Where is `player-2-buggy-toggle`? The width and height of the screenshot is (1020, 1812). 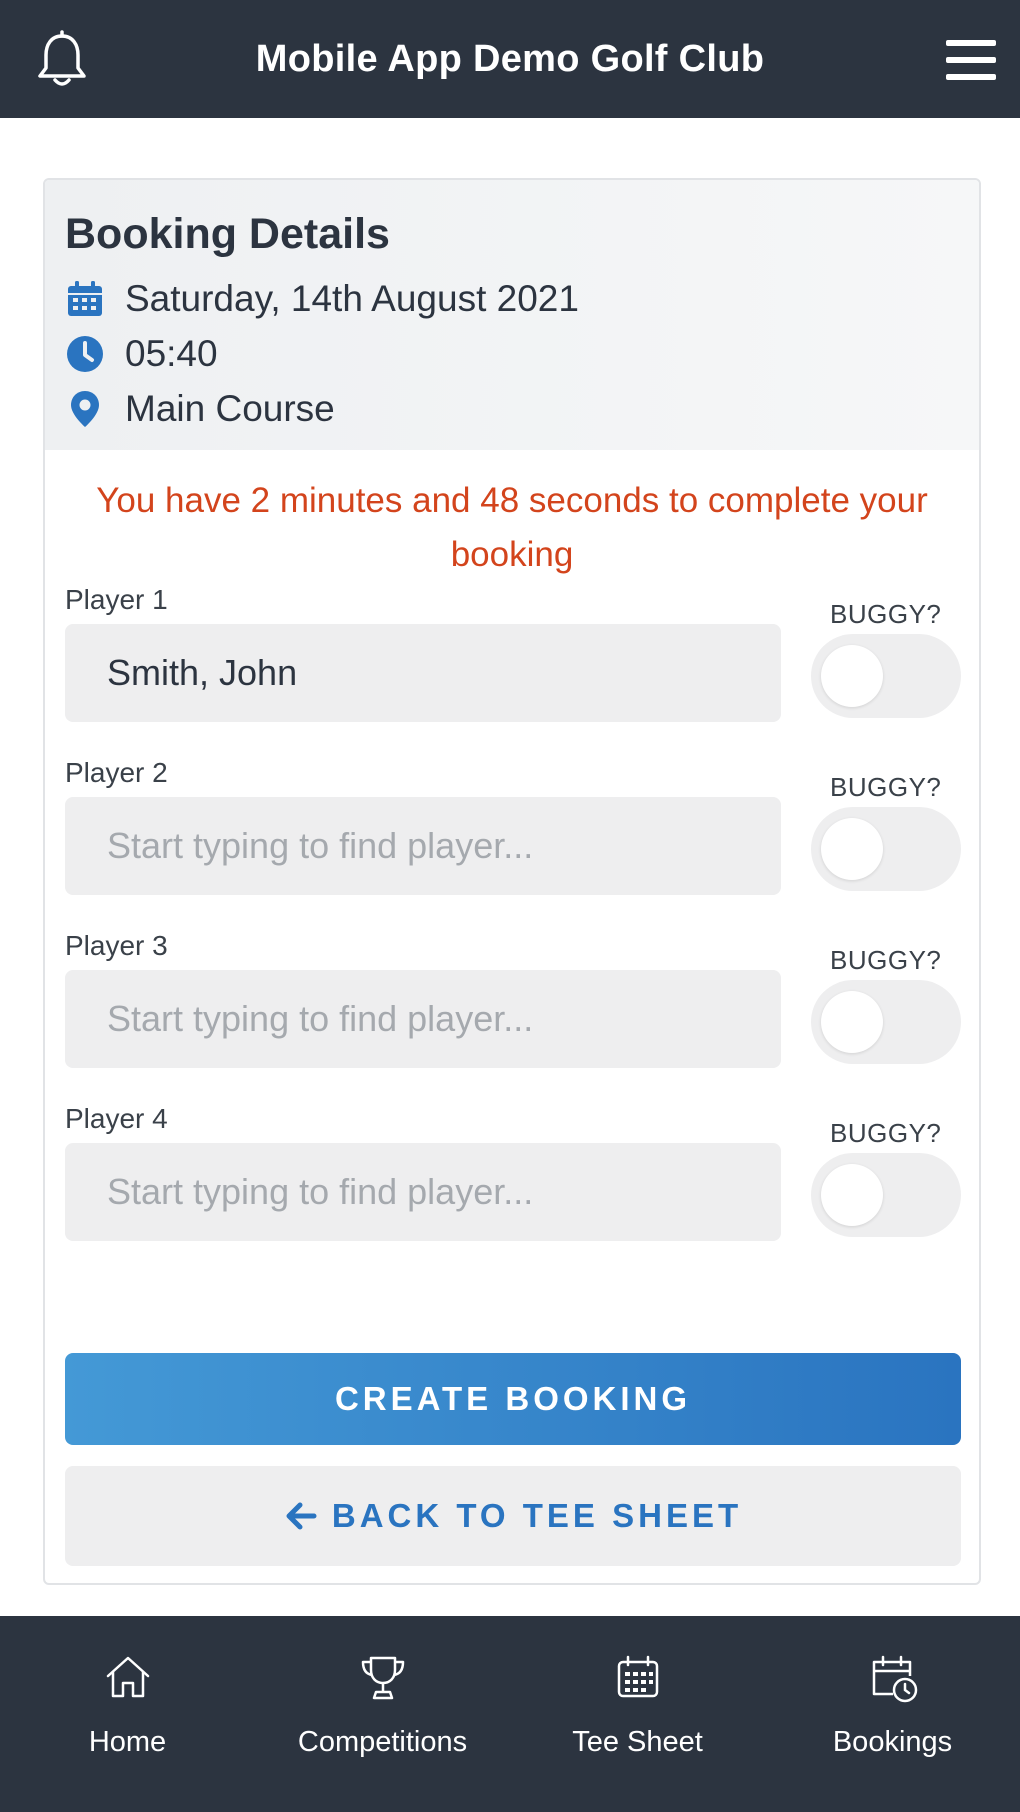
player-2-buggy-toggle is located at coordinates (886, 849).